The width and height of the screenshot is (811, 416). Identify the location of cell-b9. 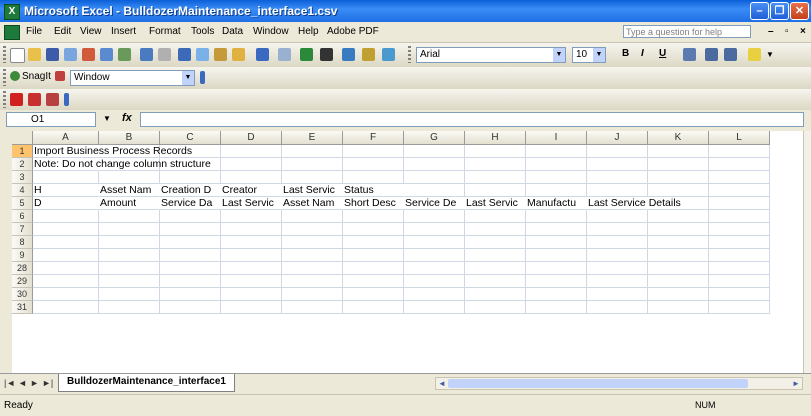
(129, 255).